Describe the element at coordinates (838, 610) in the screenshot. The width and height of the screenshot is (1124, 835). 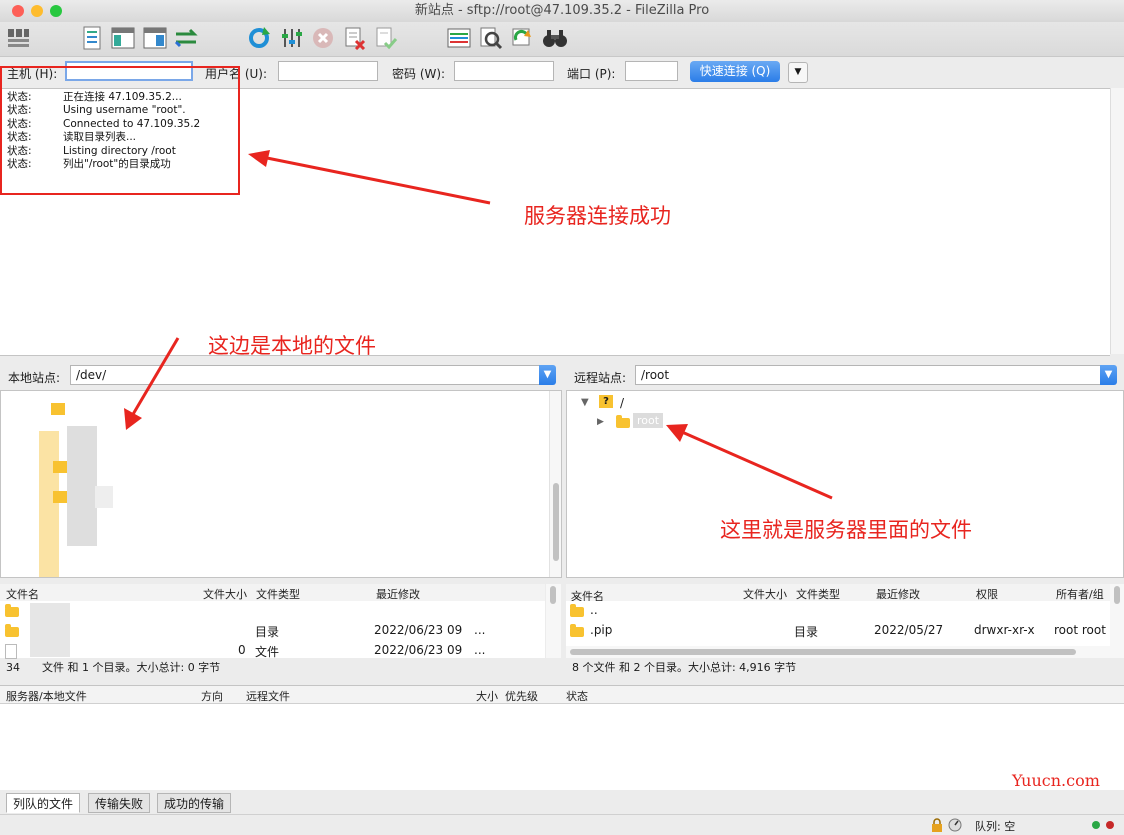
I see `remote-list-row: ..` at that location.